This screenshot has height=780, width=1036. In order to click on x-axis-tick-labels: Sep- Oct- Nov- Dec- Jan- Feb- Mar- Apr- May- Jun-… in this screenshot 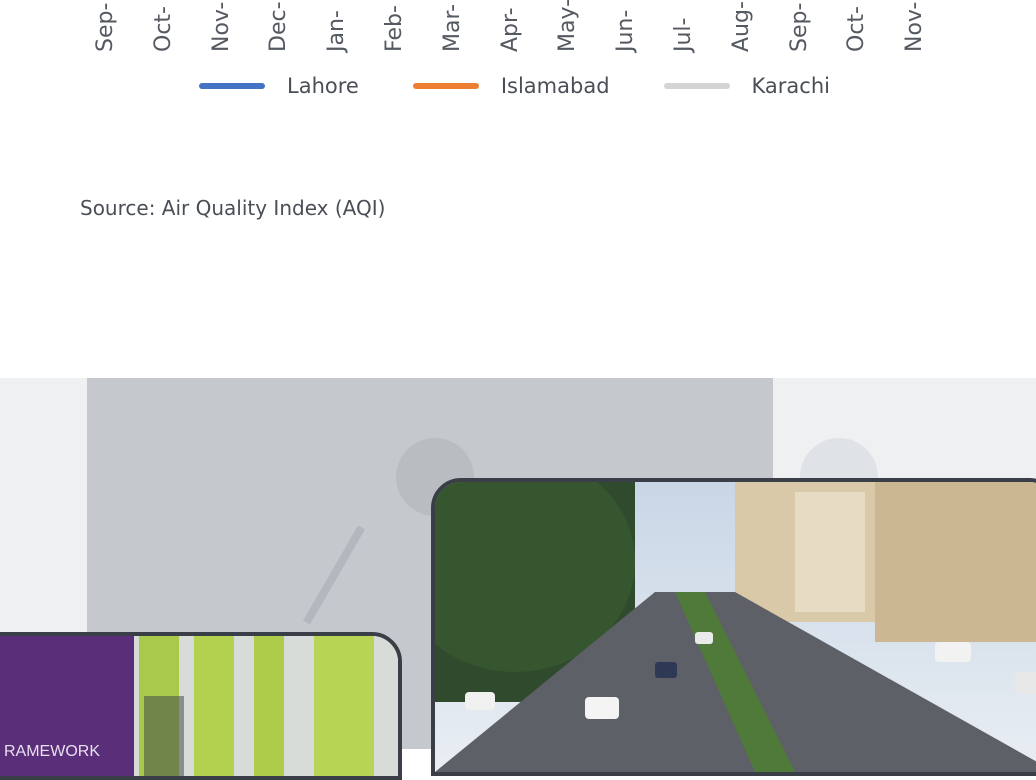, I will do `click(518, 31)`.